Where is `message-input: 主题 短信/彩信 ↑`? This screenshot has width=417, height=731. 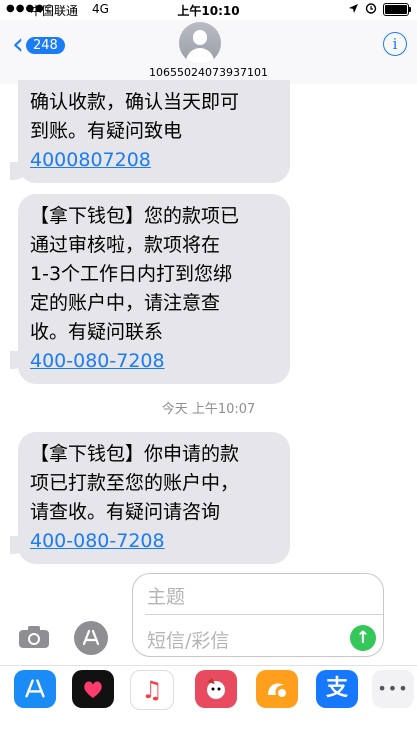 message-input: 主题 短信/彩信 ↑ is located at coordinates (258, 615).